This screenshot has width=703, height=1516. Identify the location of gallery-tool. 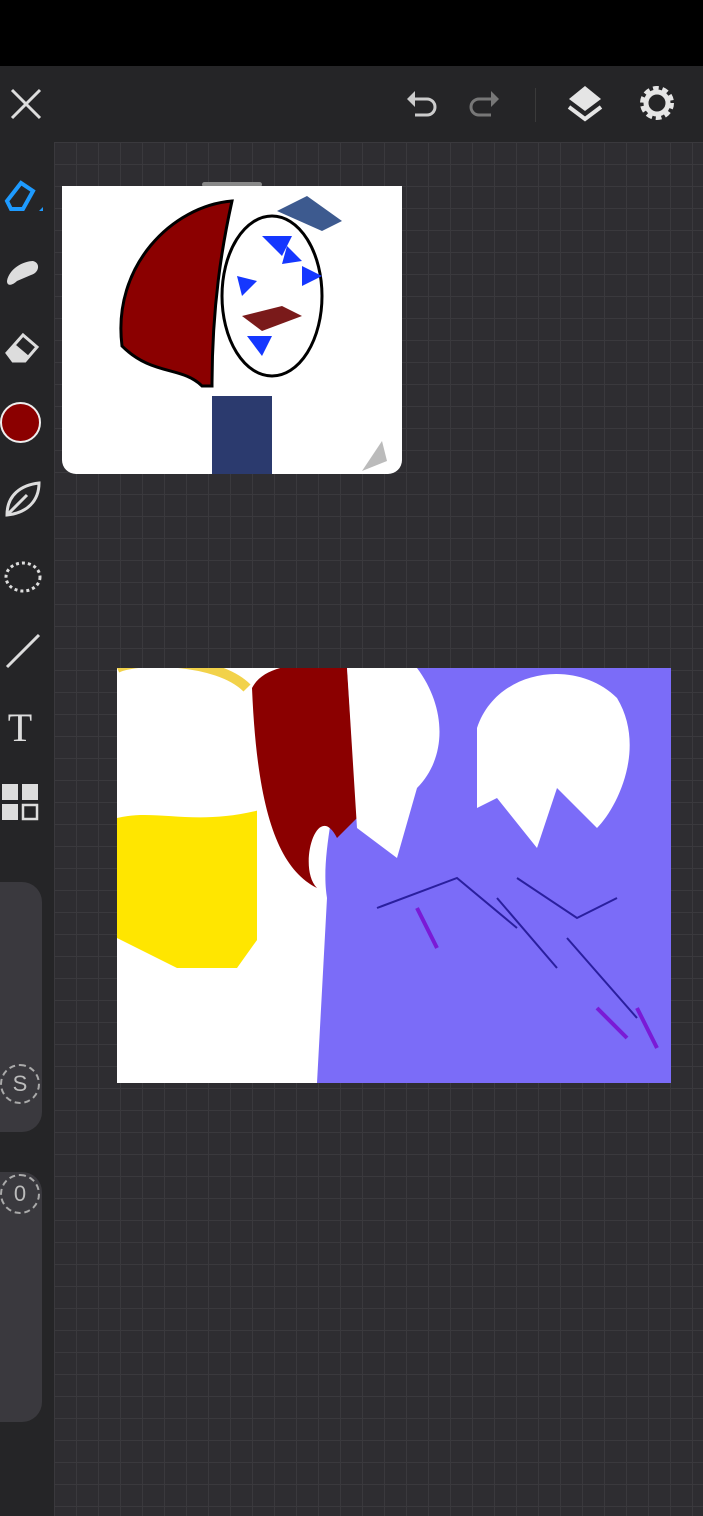
(20, 802).